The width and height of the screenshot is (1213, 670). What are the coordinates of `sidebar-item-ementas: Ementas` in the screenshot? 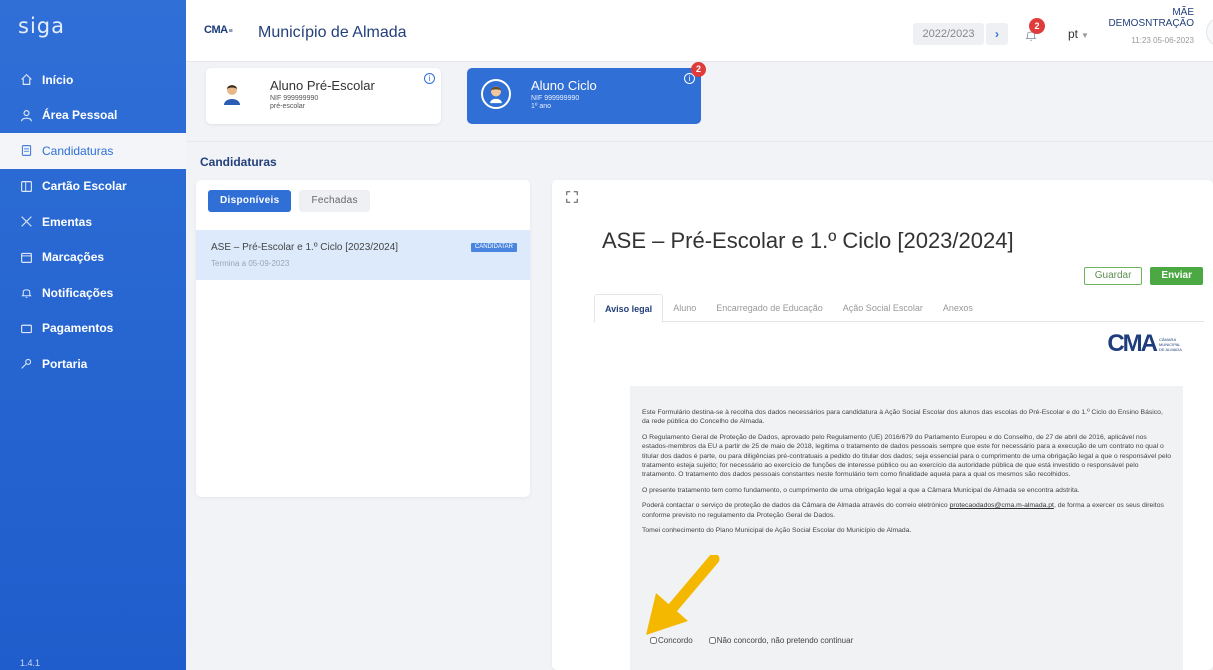 It's located at (93, 222).